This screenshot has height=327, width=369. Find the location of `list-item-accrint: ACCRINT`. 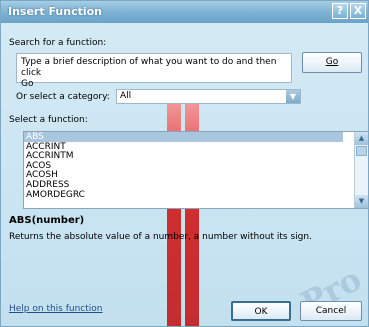

list-item-accrint: ACCRINT is located at coordinates (183, 147).